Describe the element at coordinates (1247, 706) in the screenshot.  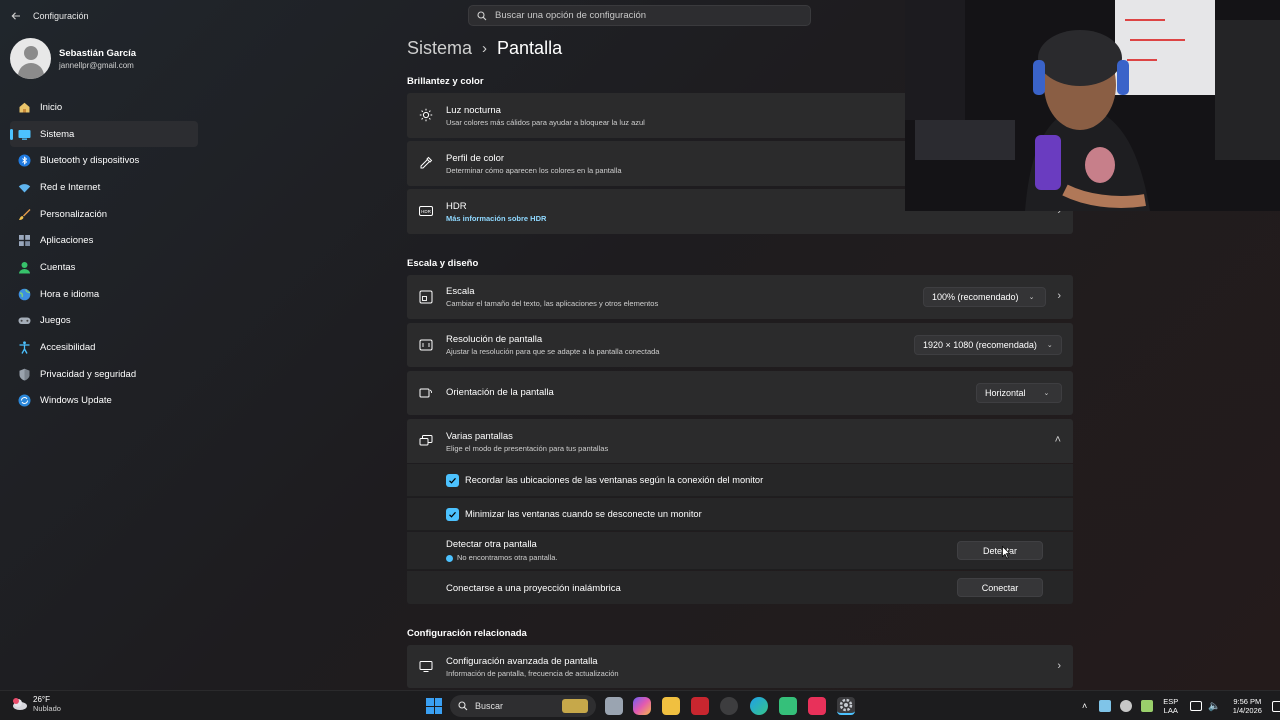
I see `clock: 9:56 PM 1/4/2026` at that location.